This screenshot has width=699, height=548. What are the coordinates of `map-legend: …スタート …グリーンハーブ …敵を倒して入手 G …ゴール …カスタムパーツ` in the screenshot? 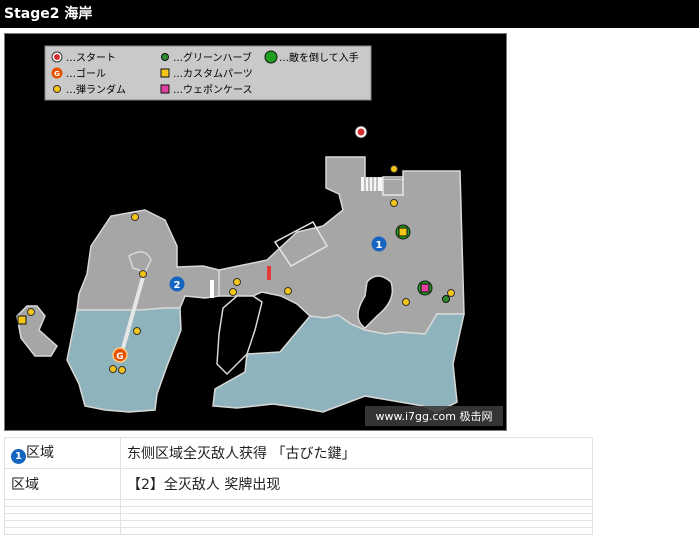 It's located at (208, 73).